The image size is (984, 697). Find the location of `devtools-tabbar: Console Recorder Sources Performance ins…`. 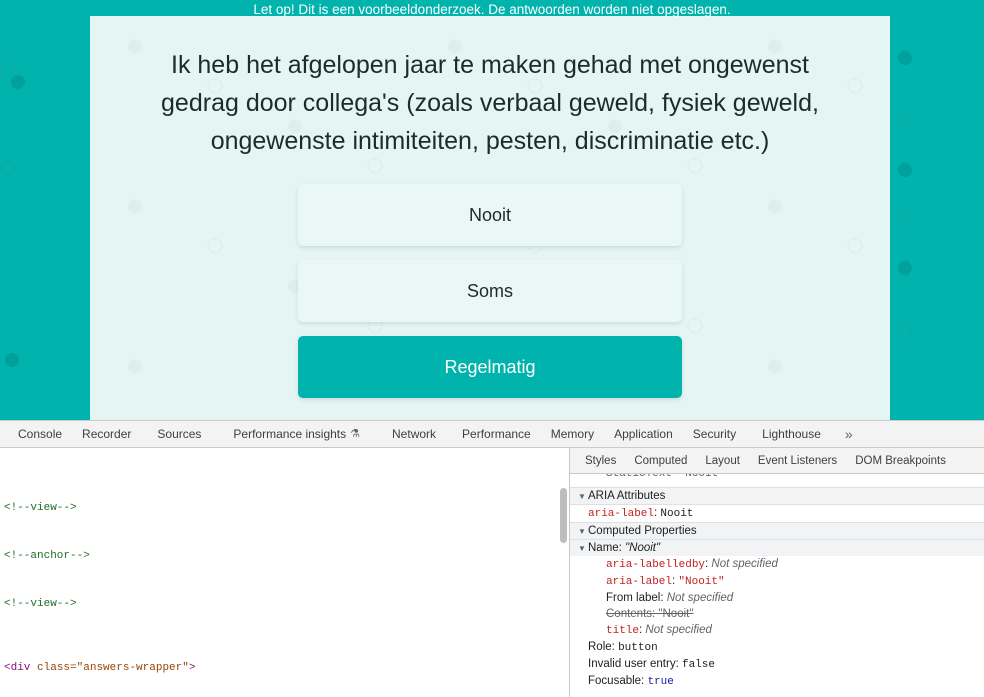

devtools-tabbar: Console Recorder Sources Performance ins… is located at coordinates (492, 434).